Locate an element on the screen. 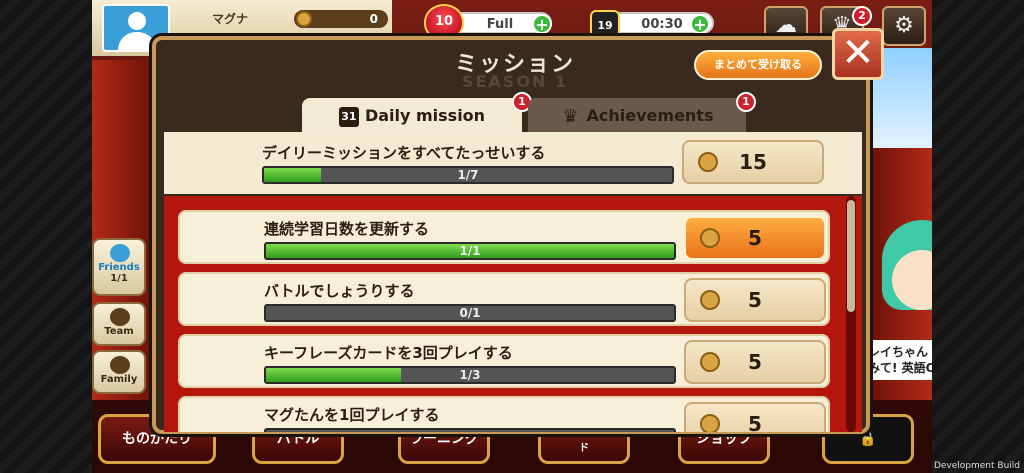 The height and width of the screenshot is (473, 1024). team-label: Team is located at coordinates (119, 331).